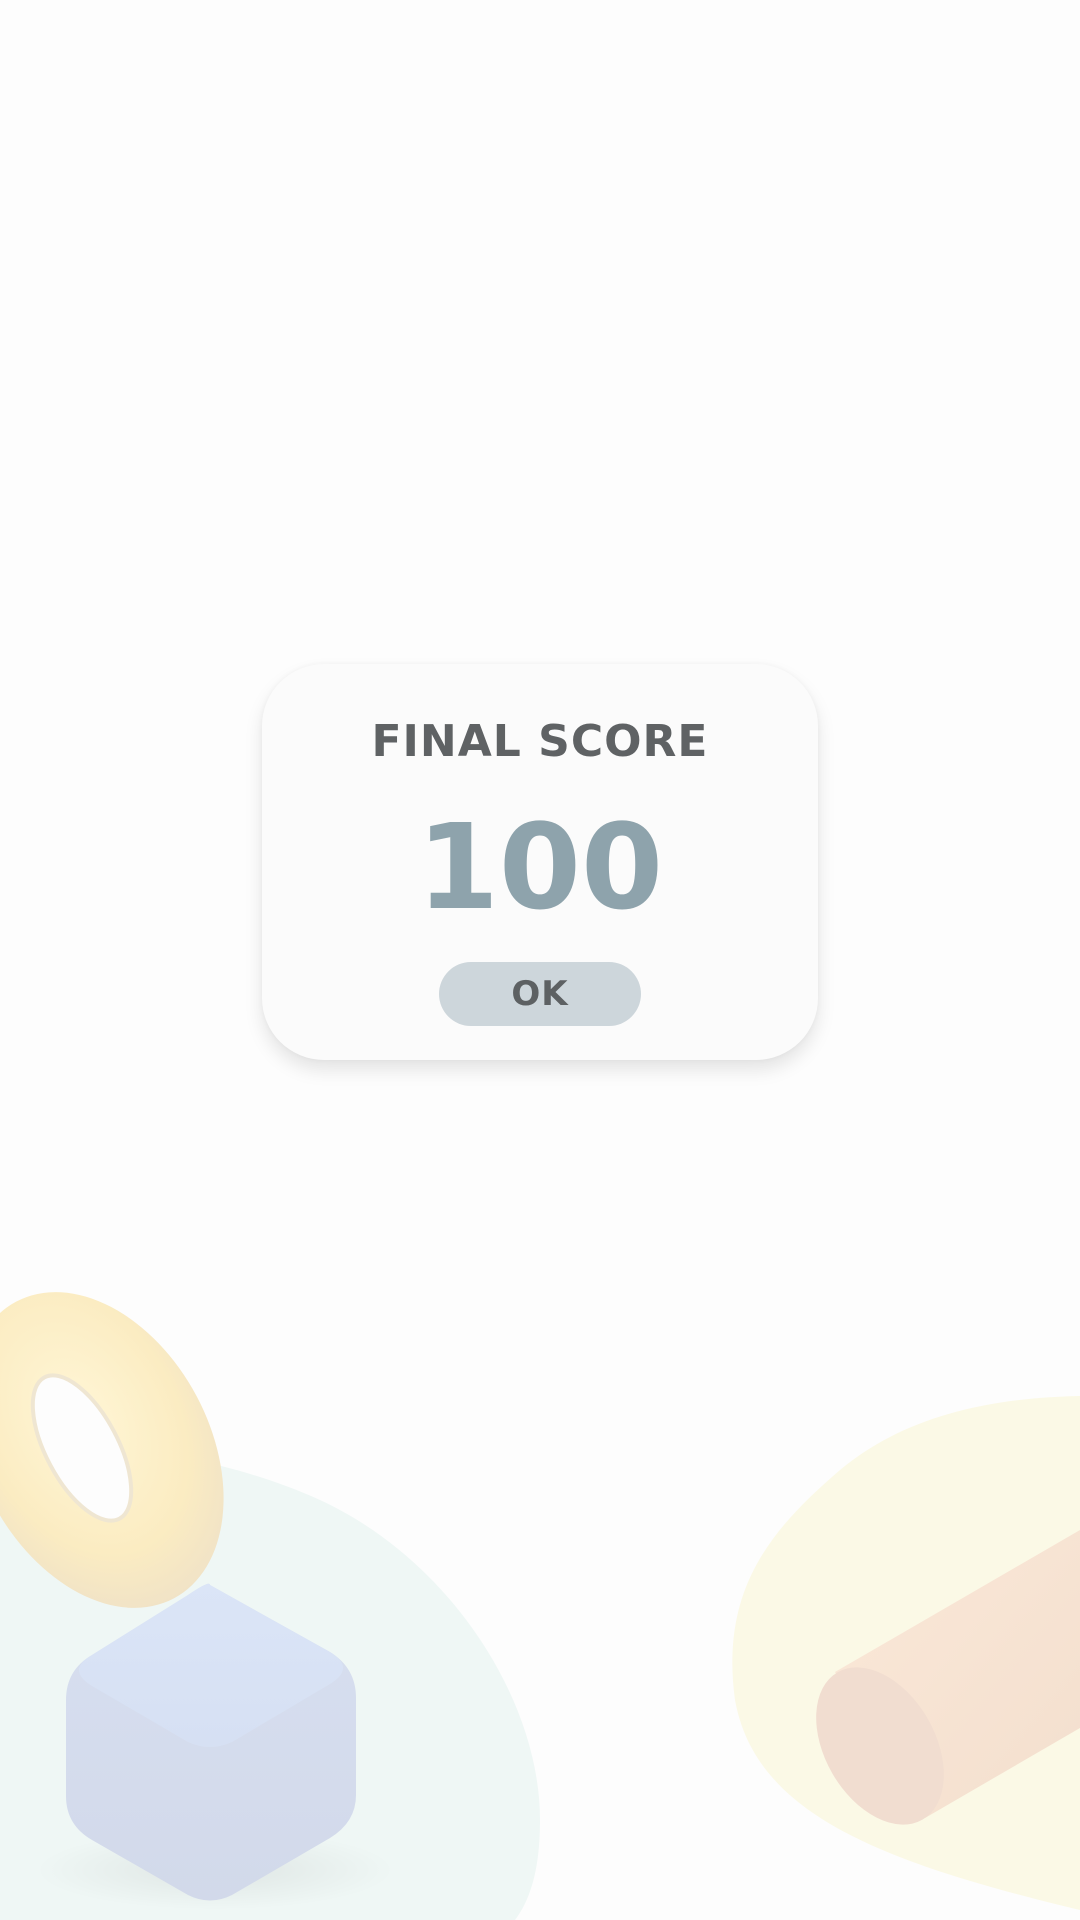 This screenshot has width=1080, height=1920. I want to click on ok-button: OK, so click(540, 994).